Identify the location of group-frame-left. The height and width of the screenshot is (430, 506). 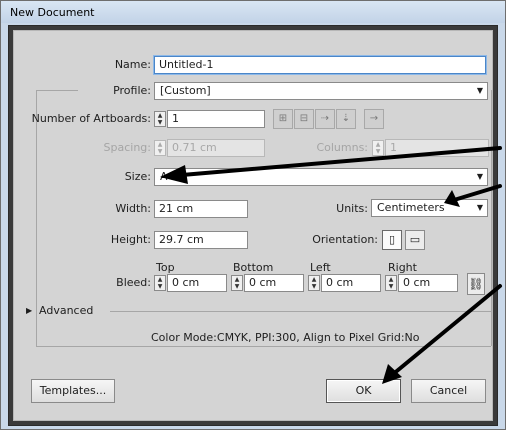
(36, 218).